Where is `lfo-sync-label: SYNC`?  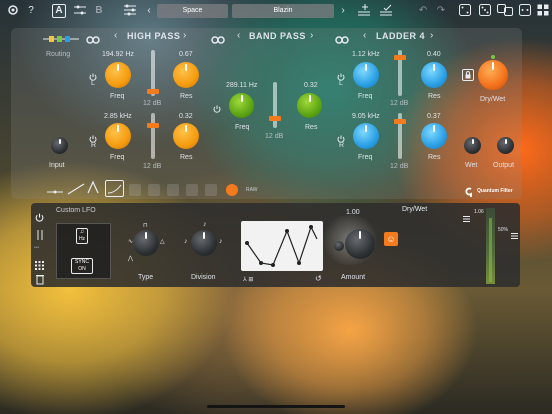 lfo-sync-label: SYNC is located at coordinates (82, 262).